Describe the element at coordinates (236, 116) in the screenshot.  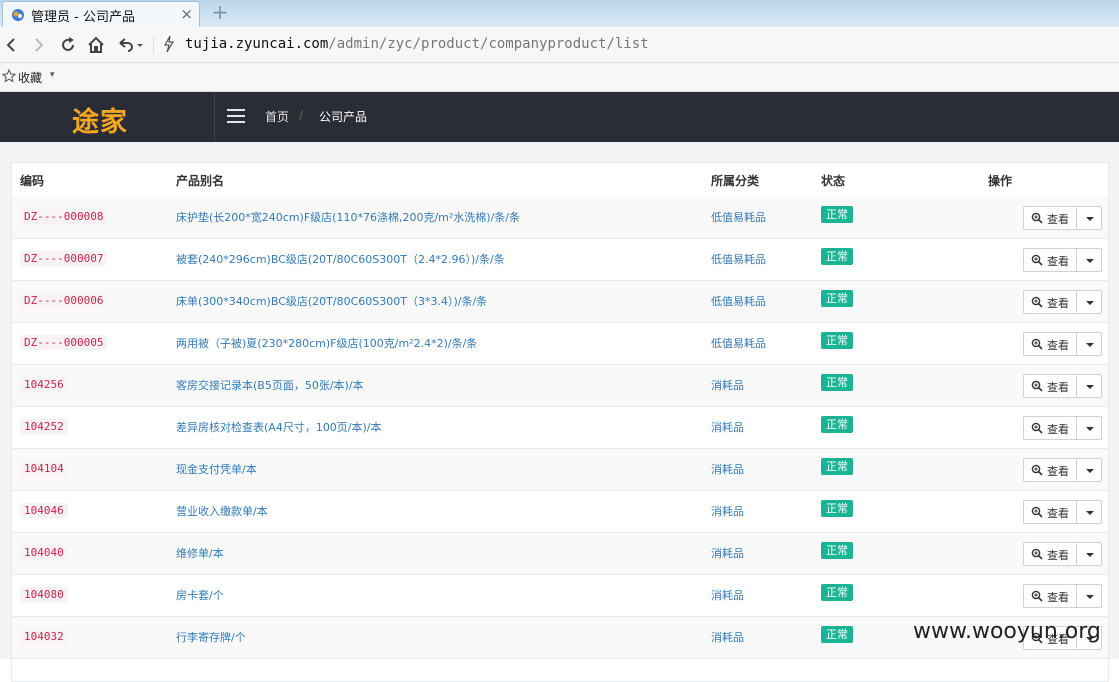
I see `menu-toggle-icon` at that location.